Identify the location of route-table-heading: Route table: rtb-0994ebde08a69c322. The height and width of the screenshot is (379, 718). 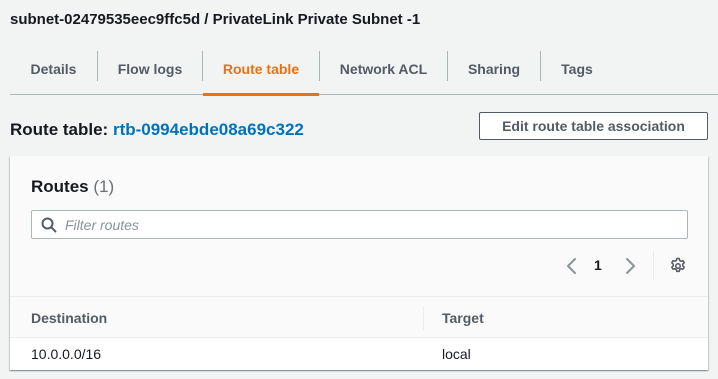
(157, 130).